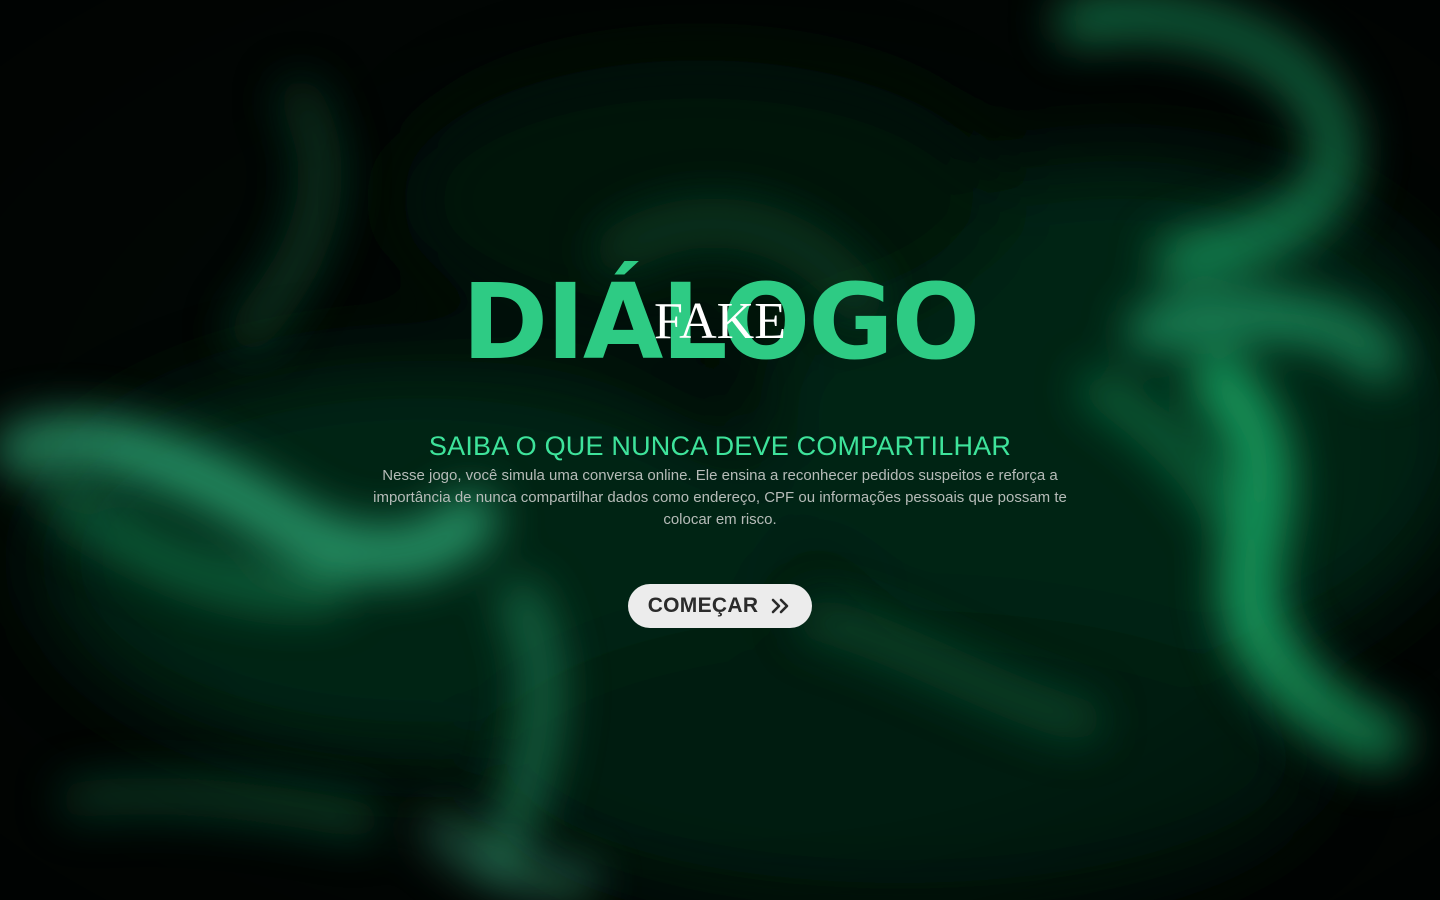 The height and width of the screenshot is (900, 1440). What do you see at coordinates (780, 606) in the screenshot?
I see `double-chevron-right-icon` at bounding box center [780, 606].